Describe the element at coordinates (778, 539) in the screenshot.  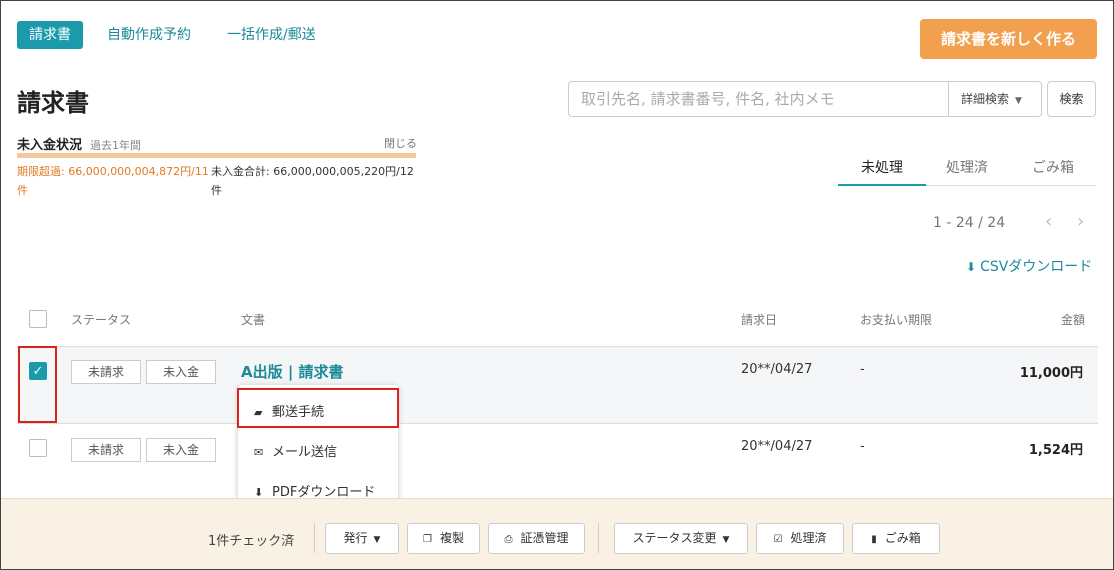
I see `checkbox-icon: ☑` at that location.